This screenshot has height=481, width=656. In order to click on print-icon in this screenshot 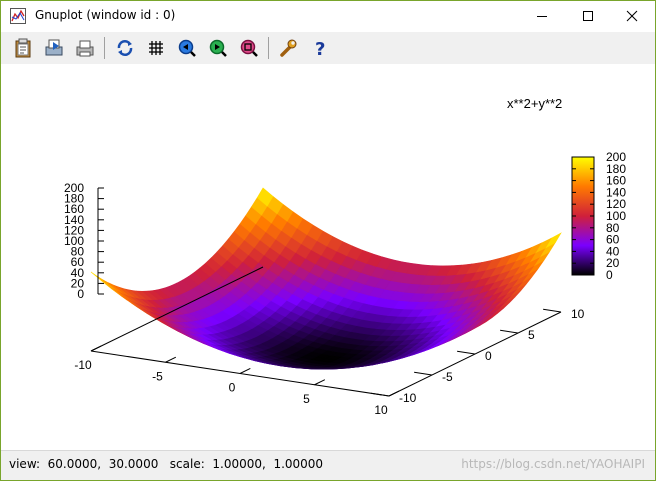, I will do `click(85, 48)`.